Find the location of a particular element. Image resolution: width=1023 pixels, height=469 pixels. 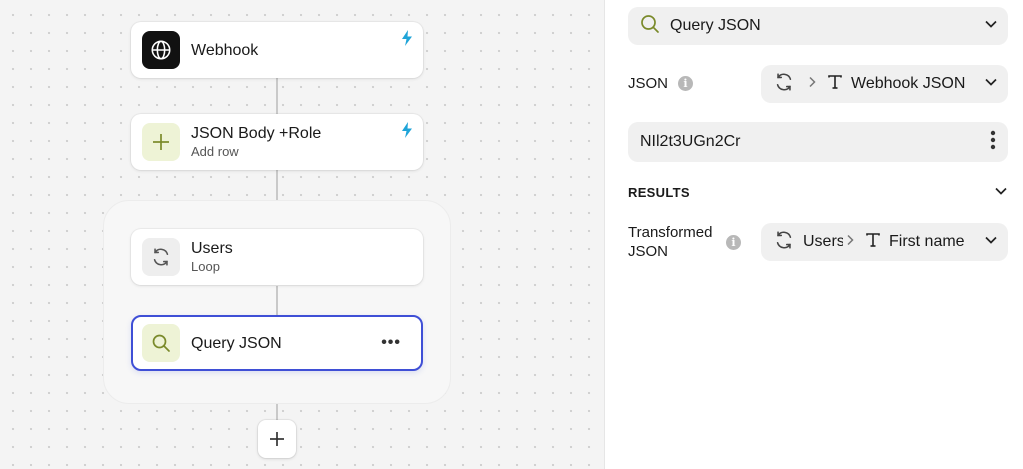

node-title: Users is located at coordinates (212, 248).